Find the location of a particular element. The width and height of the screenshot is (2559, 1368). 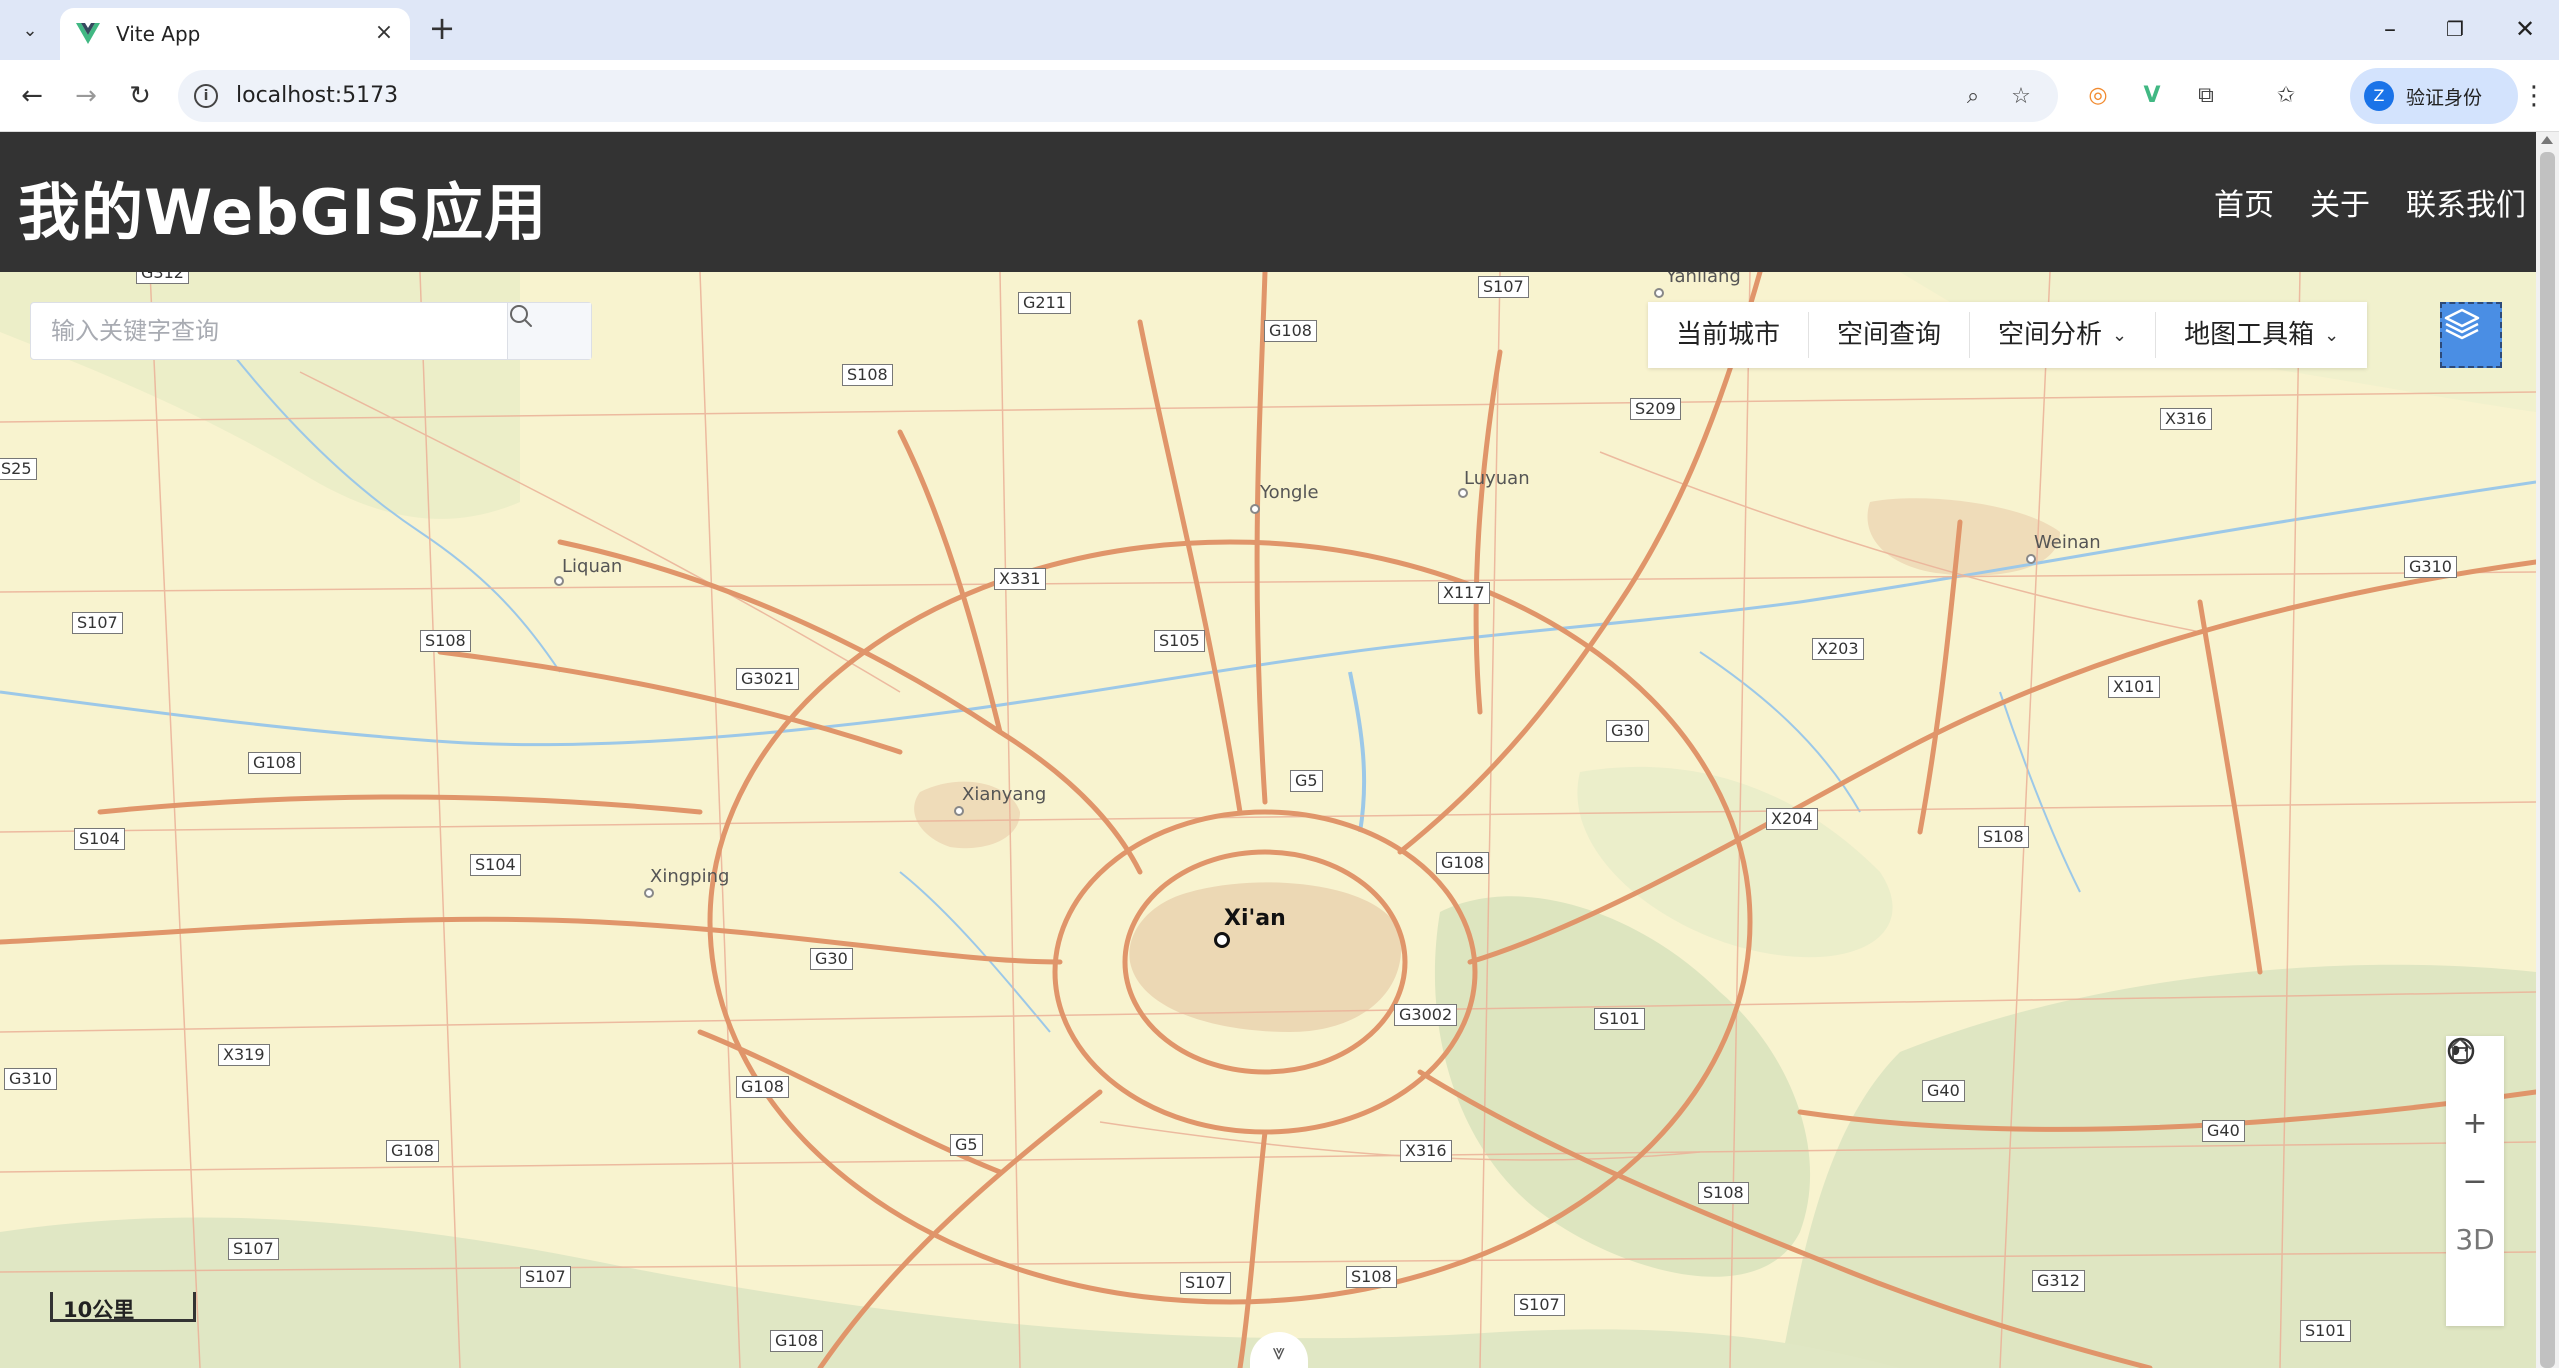

new-tab-button: + is located at coordinates (442, 30).